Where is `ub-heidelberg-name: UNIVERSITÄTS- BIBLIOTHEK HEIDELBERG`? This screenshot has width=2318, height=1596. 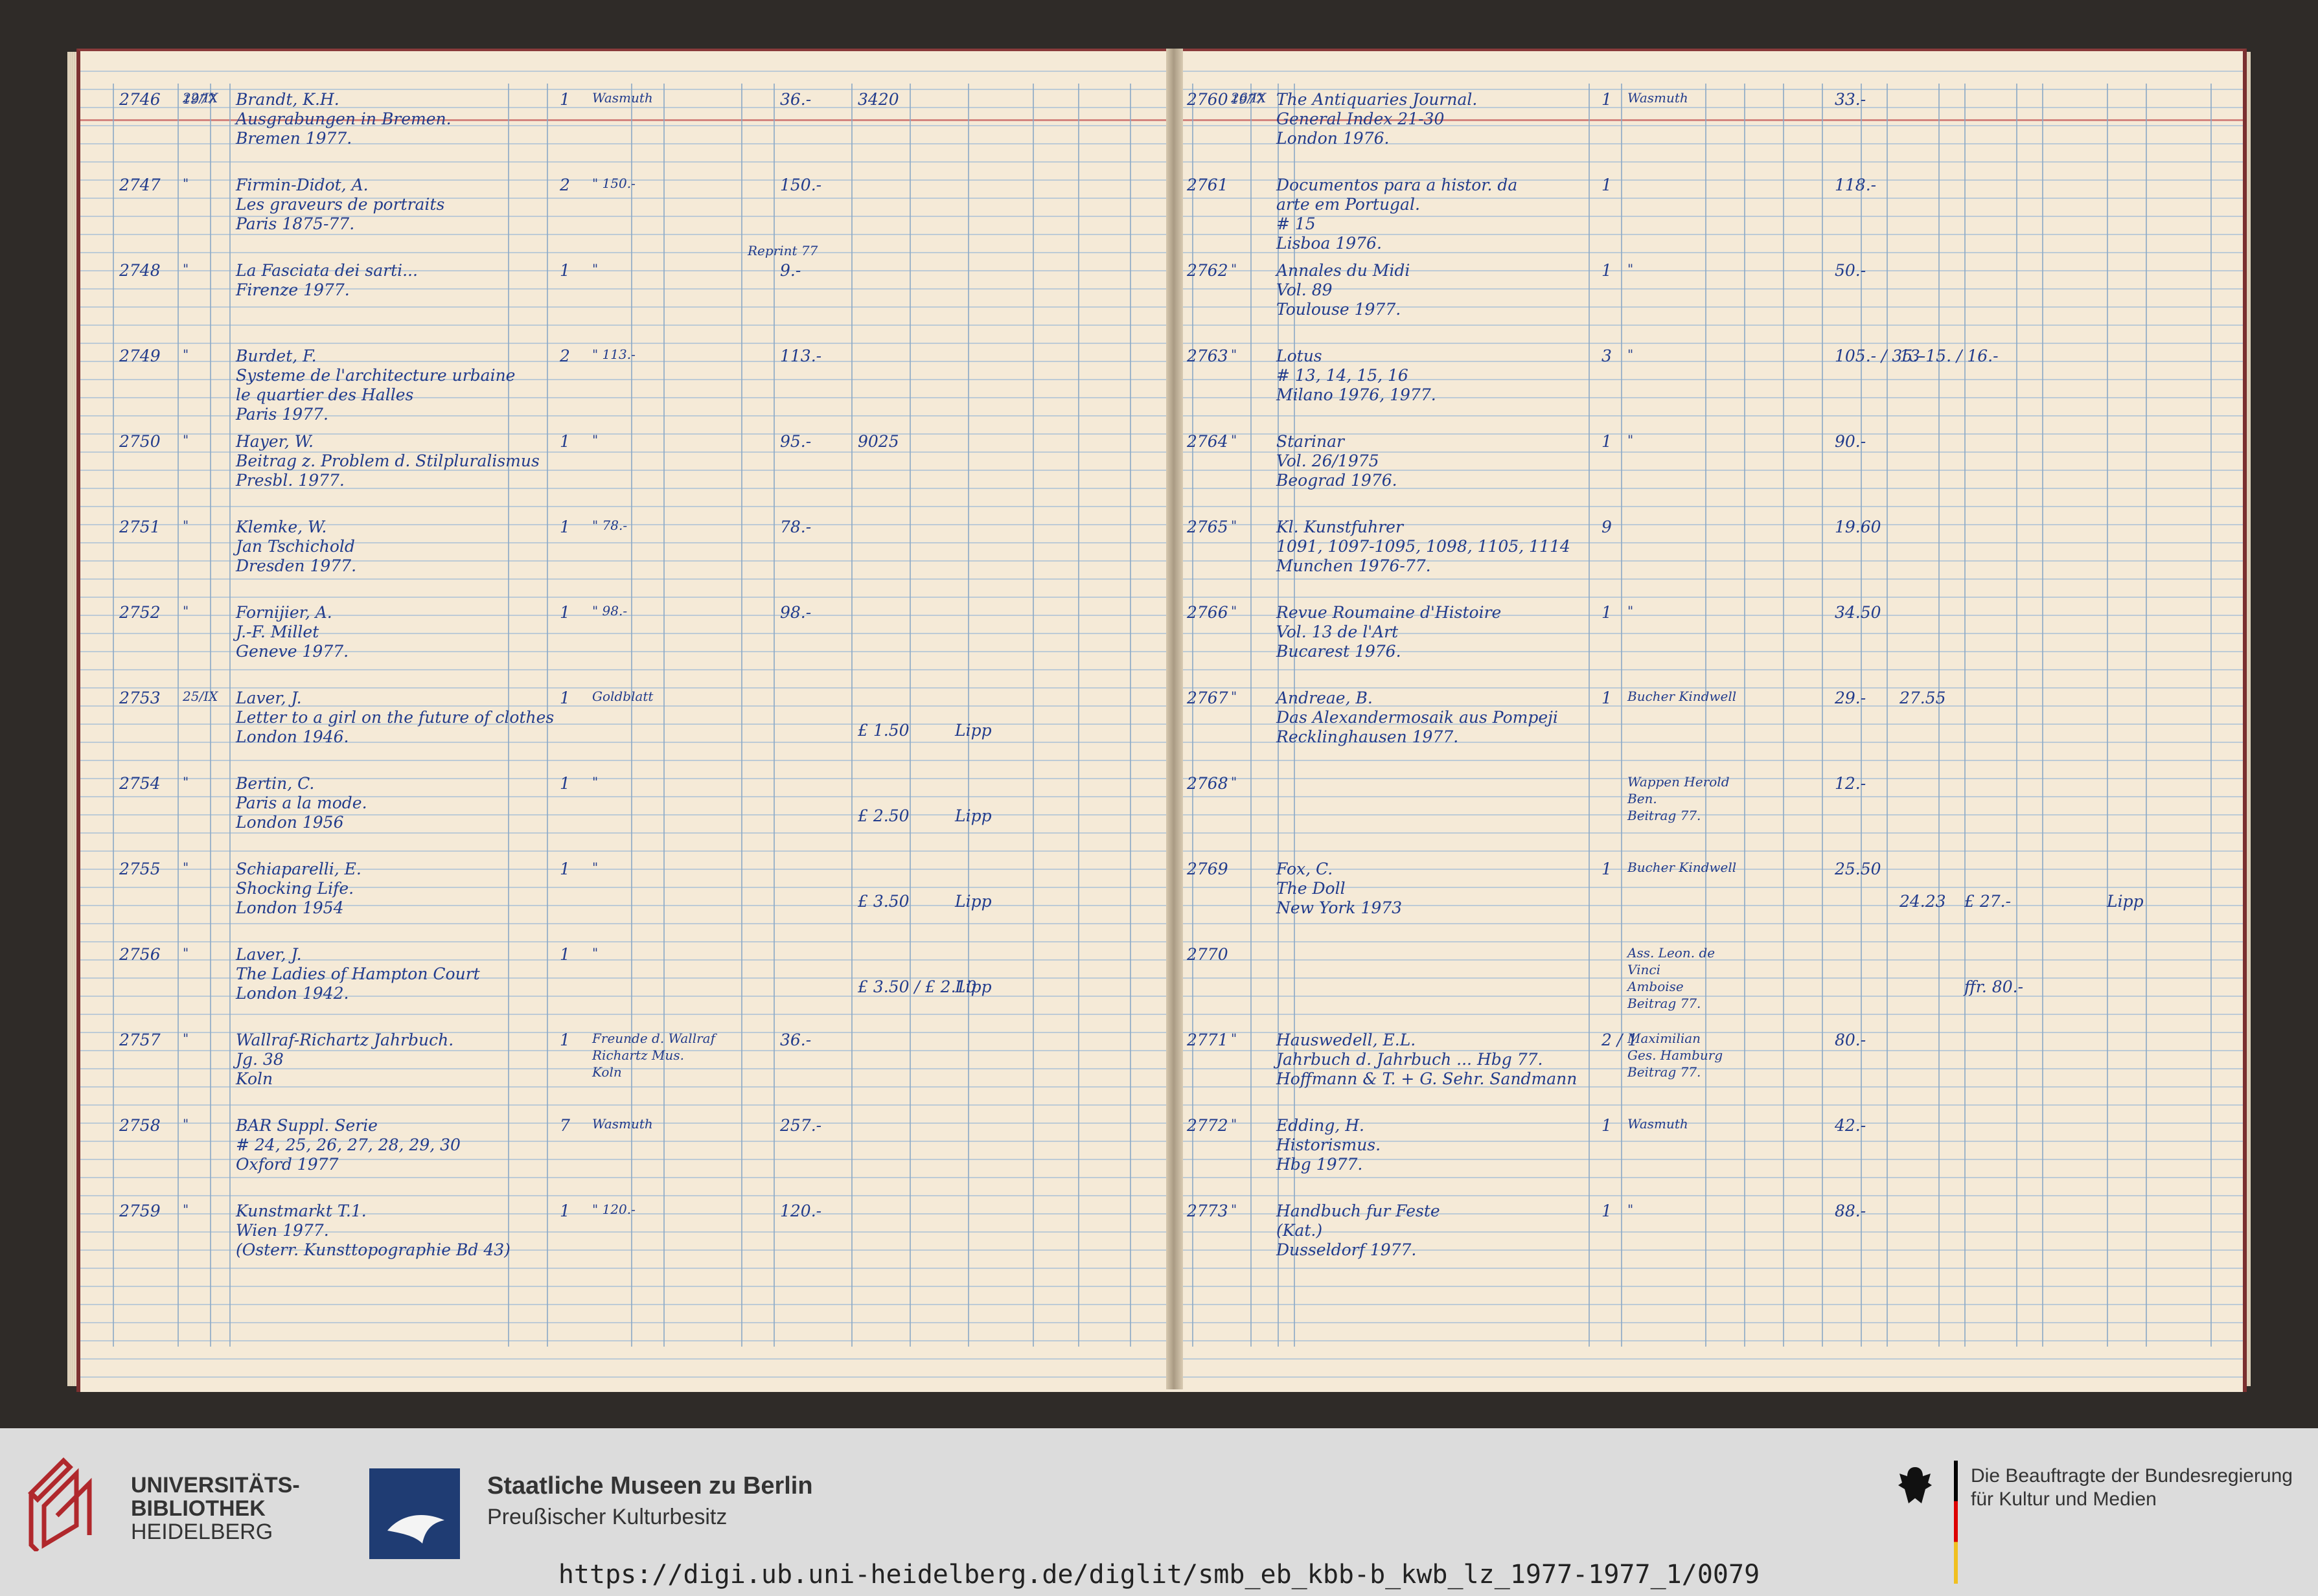 ub-heidelberg-name: UNIVERSITÄTS- BIBLIOTHEK HEIDELBERG is located at coordinates (215, 1509).